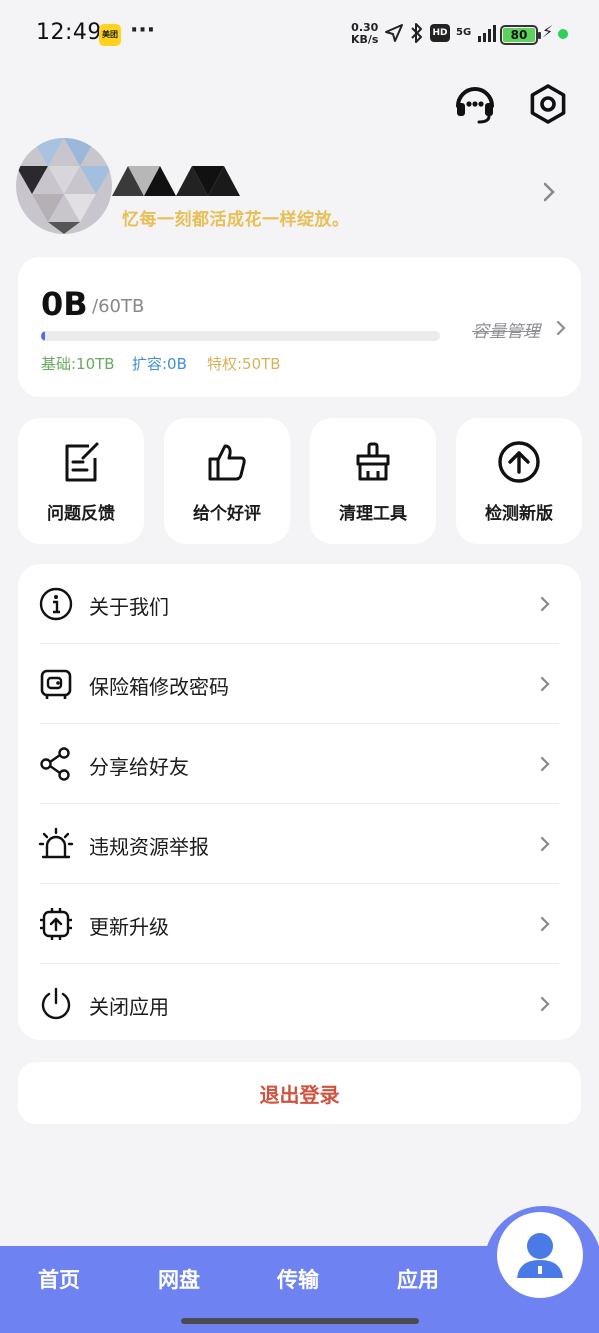 The width and height of the screenshot is (599, 1333). Describe the element at coordinates (56, 924) in the screenshot. I see `chip-upgrade-icon` at that location.